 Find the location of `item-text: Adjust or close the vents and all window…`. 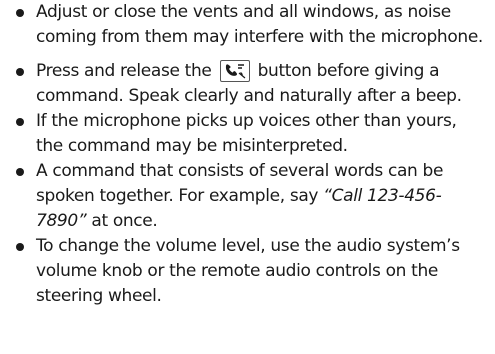

item-text: Adjust or close the vents and all window… is located at coordinates (259, 24).